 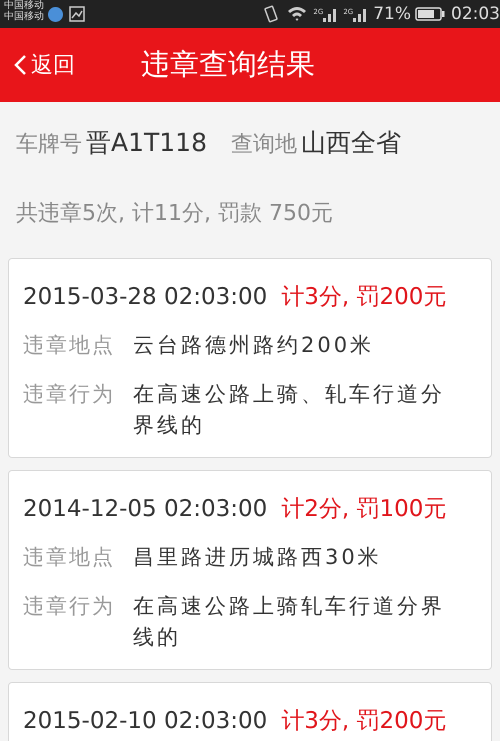 What do you see at coordinates (258, 557) in the screenshot?
I see `detail-value: 昌里路进历城路西30米` at bounding box center [258, 557].